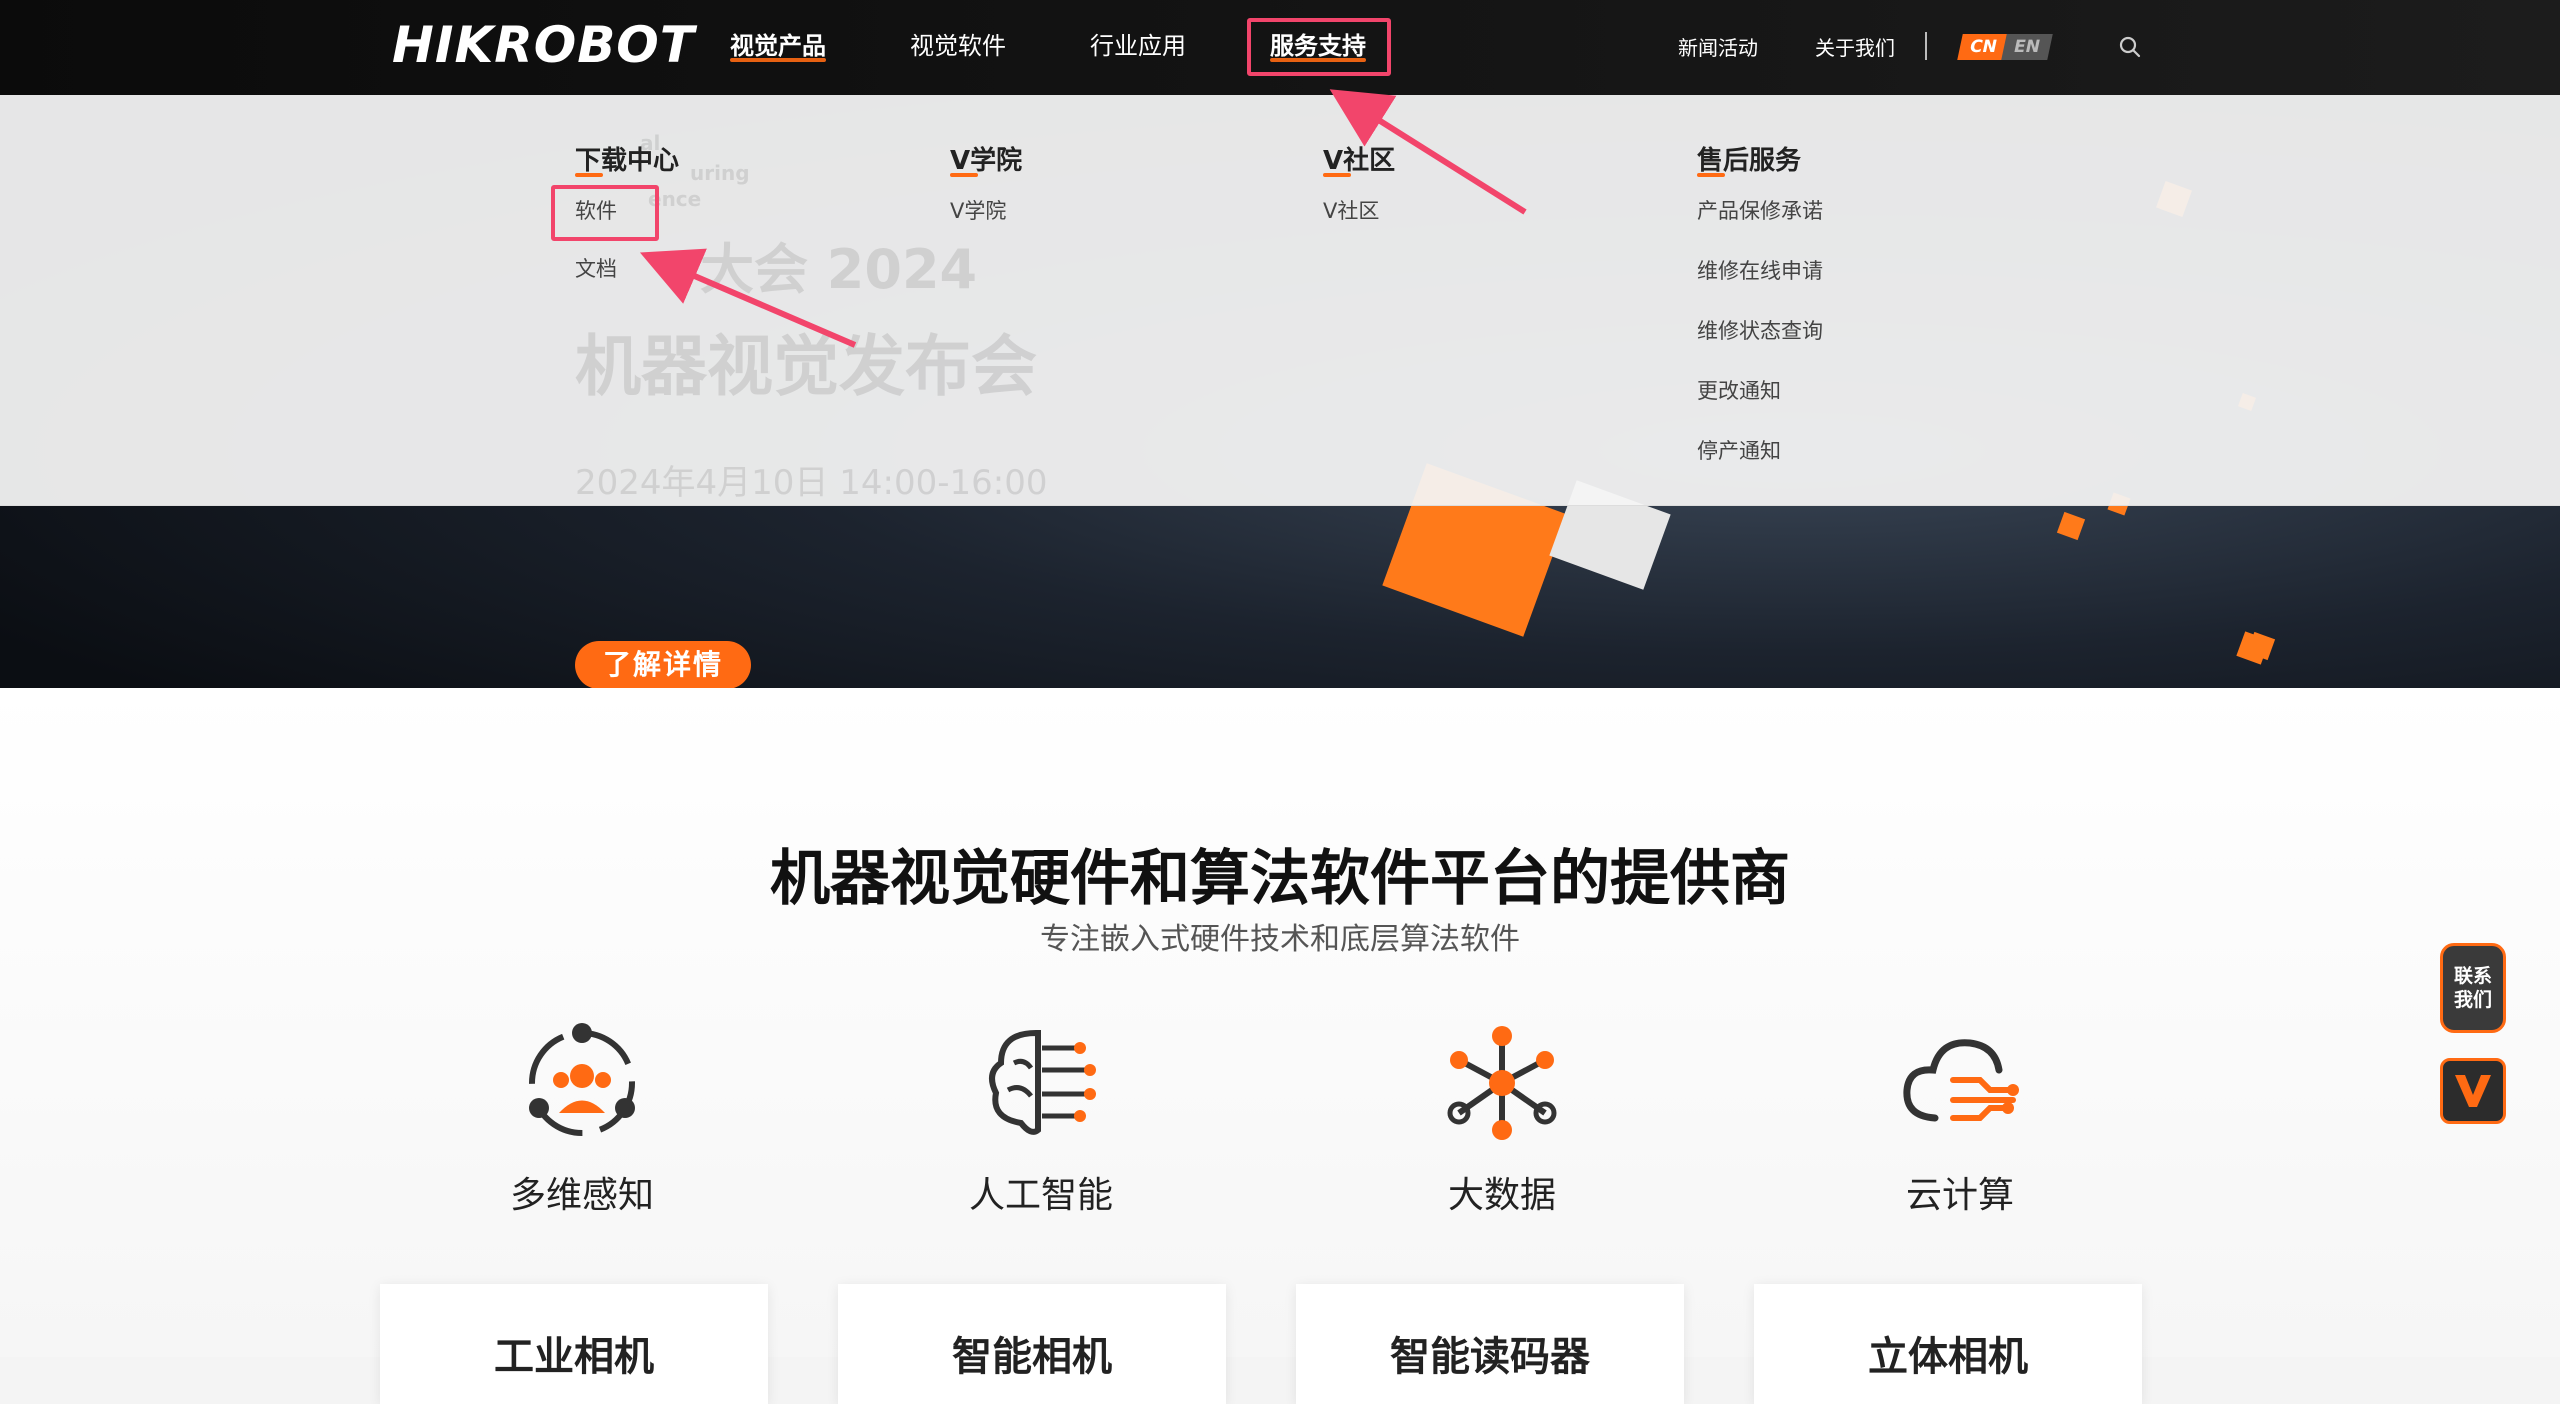 Image resolution: width=2560 pixels, height=1404 pixels. What do you see at coordinates (1280, 879) in the screenshot?
I see `page-headline: 机器视觉硬件和算法软件平台的提供商` at bounding box center [1280, 879].